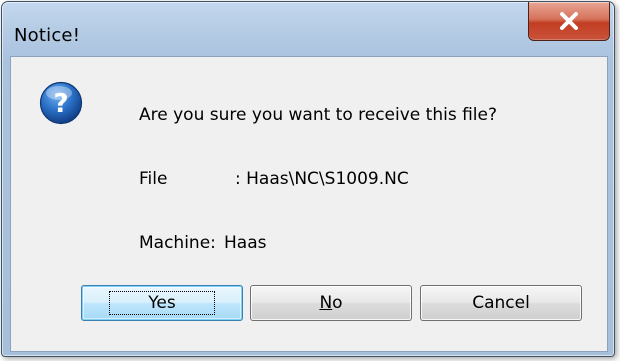  I want to click on no-button: No, so click(331, 303).